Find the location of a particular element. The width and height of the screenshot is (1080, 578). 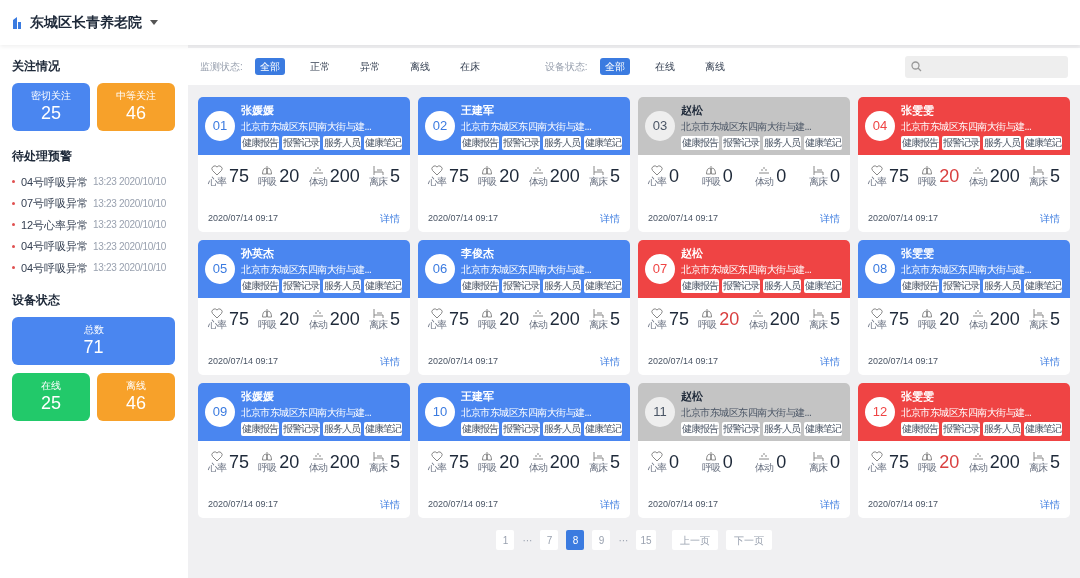

filter-tab: 在床 is located at coordinates (469, 66).